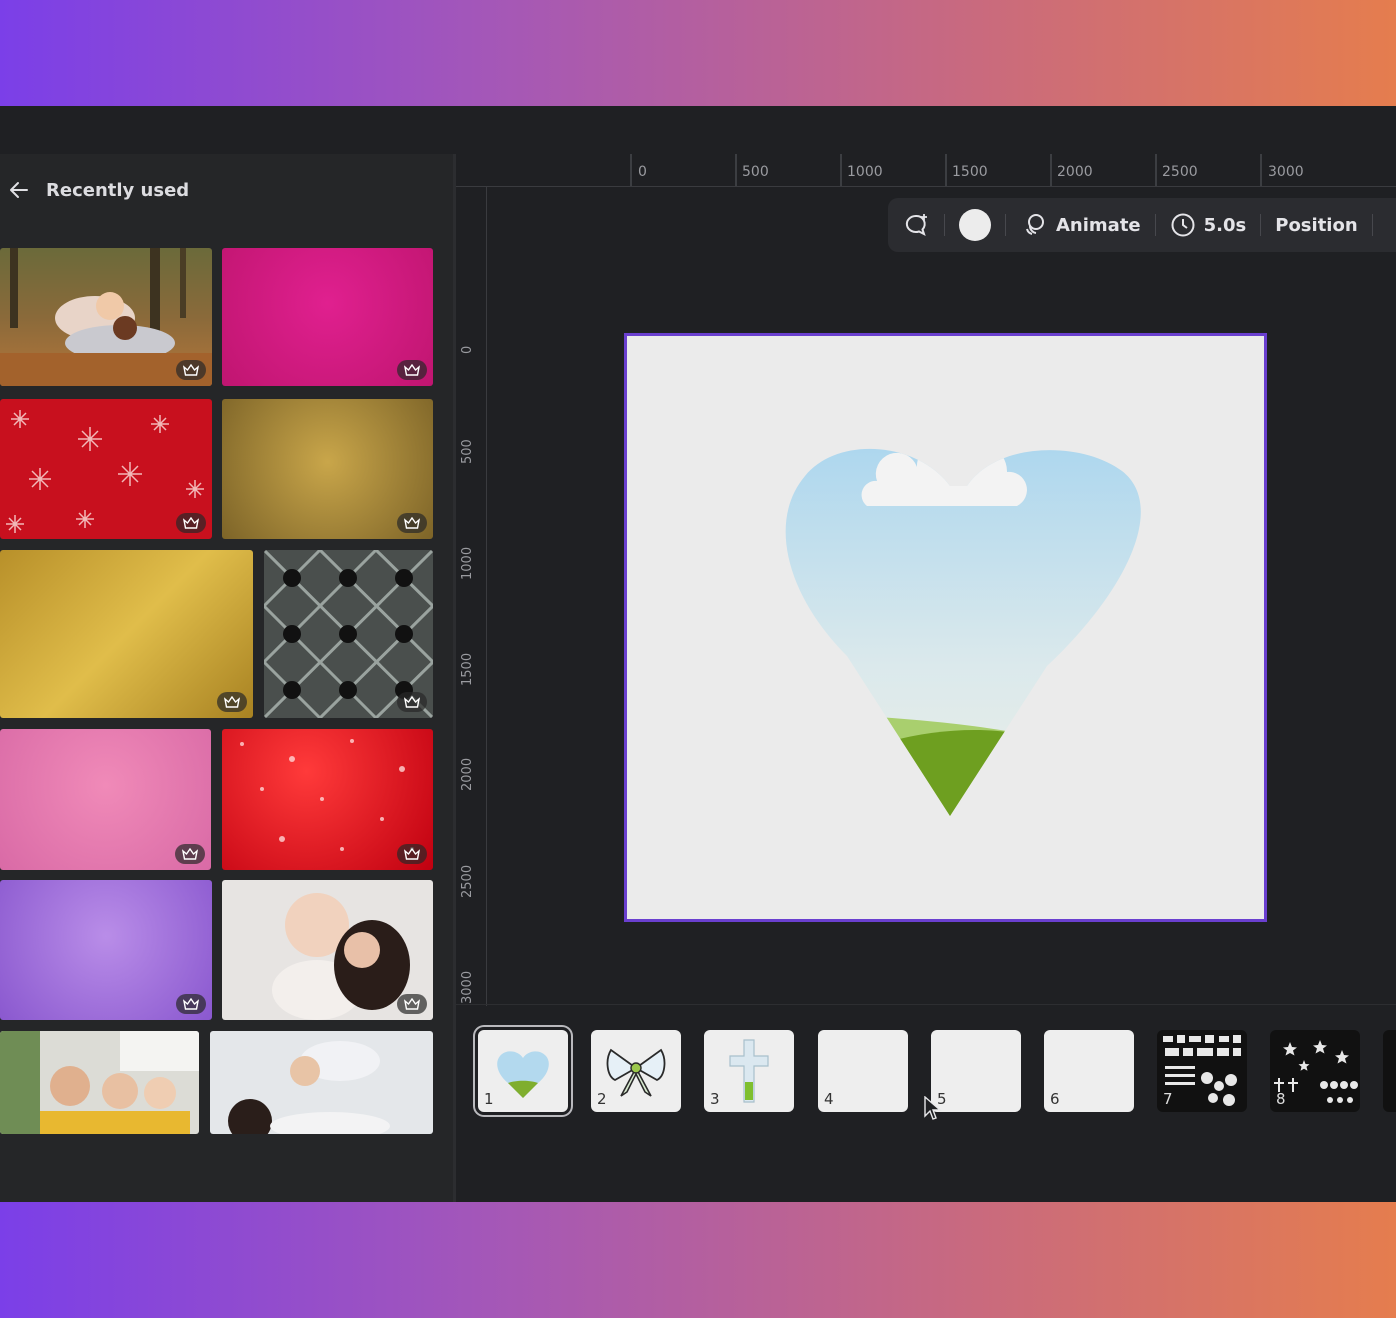 This screenshot has height=1318, width=1396. I want to click on speech-sparkle-icon, so click(916, 225).